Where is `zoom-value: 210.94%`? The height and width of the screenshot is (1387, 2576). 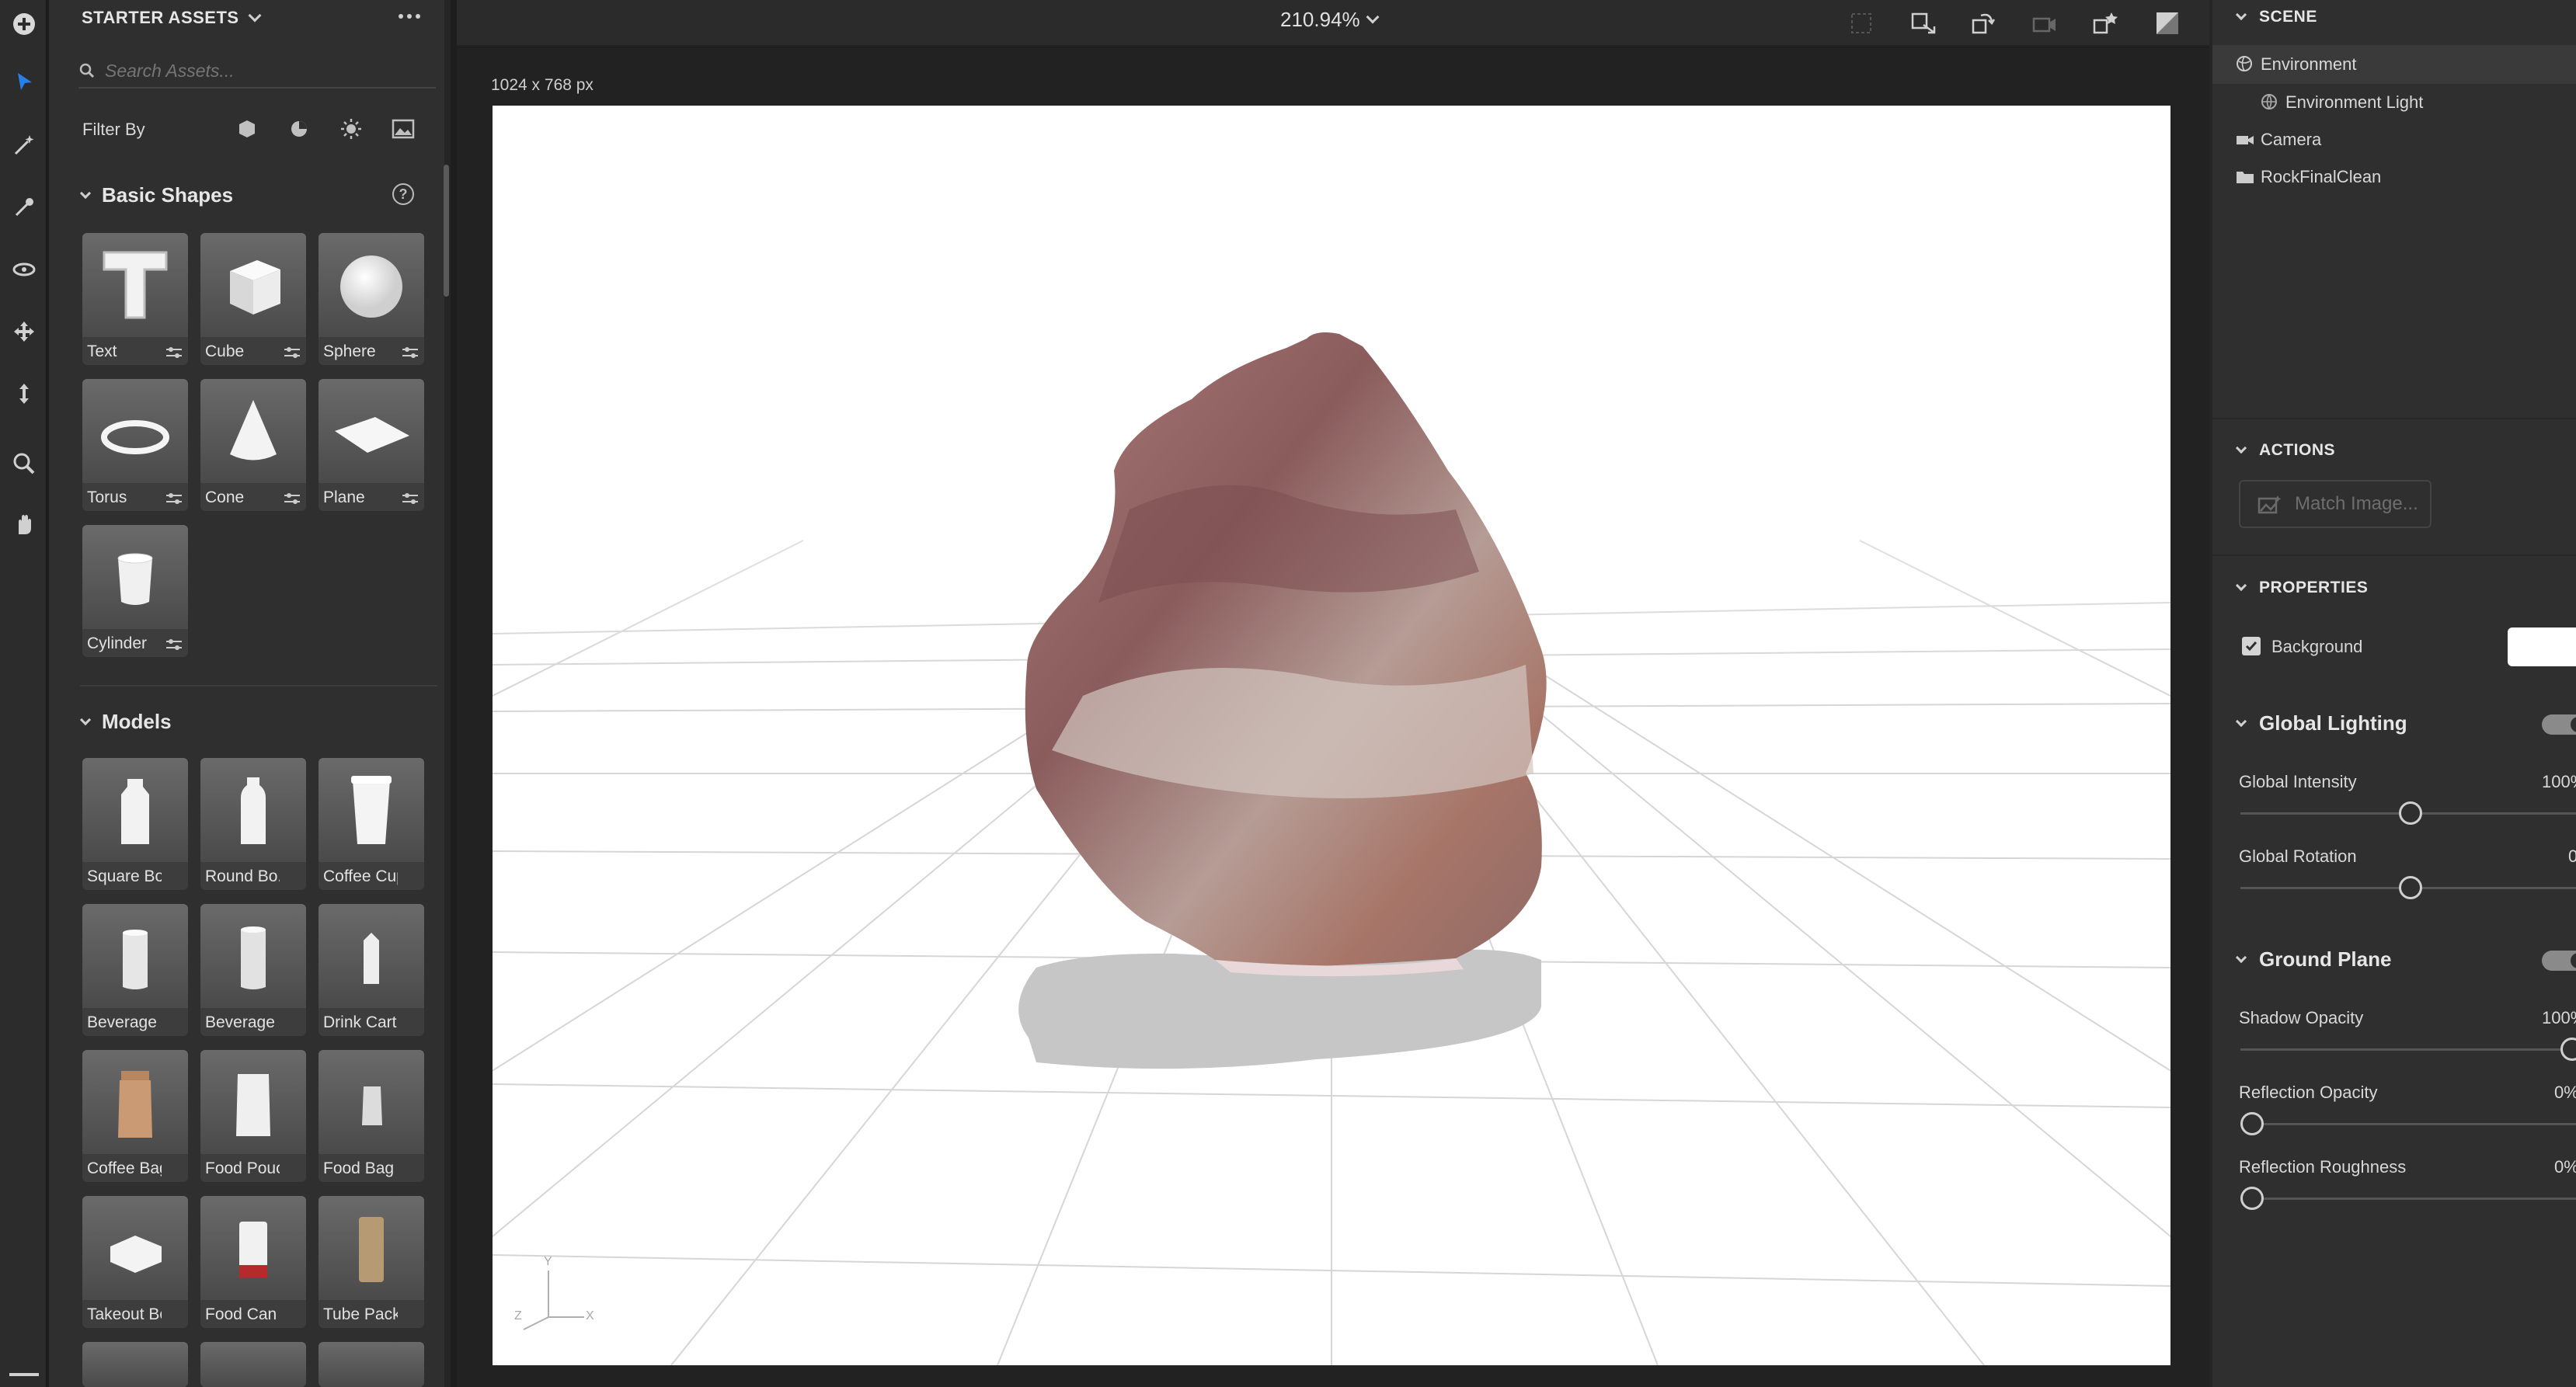
zoom-value: 210.94% is located at coordinates (1320, 19).